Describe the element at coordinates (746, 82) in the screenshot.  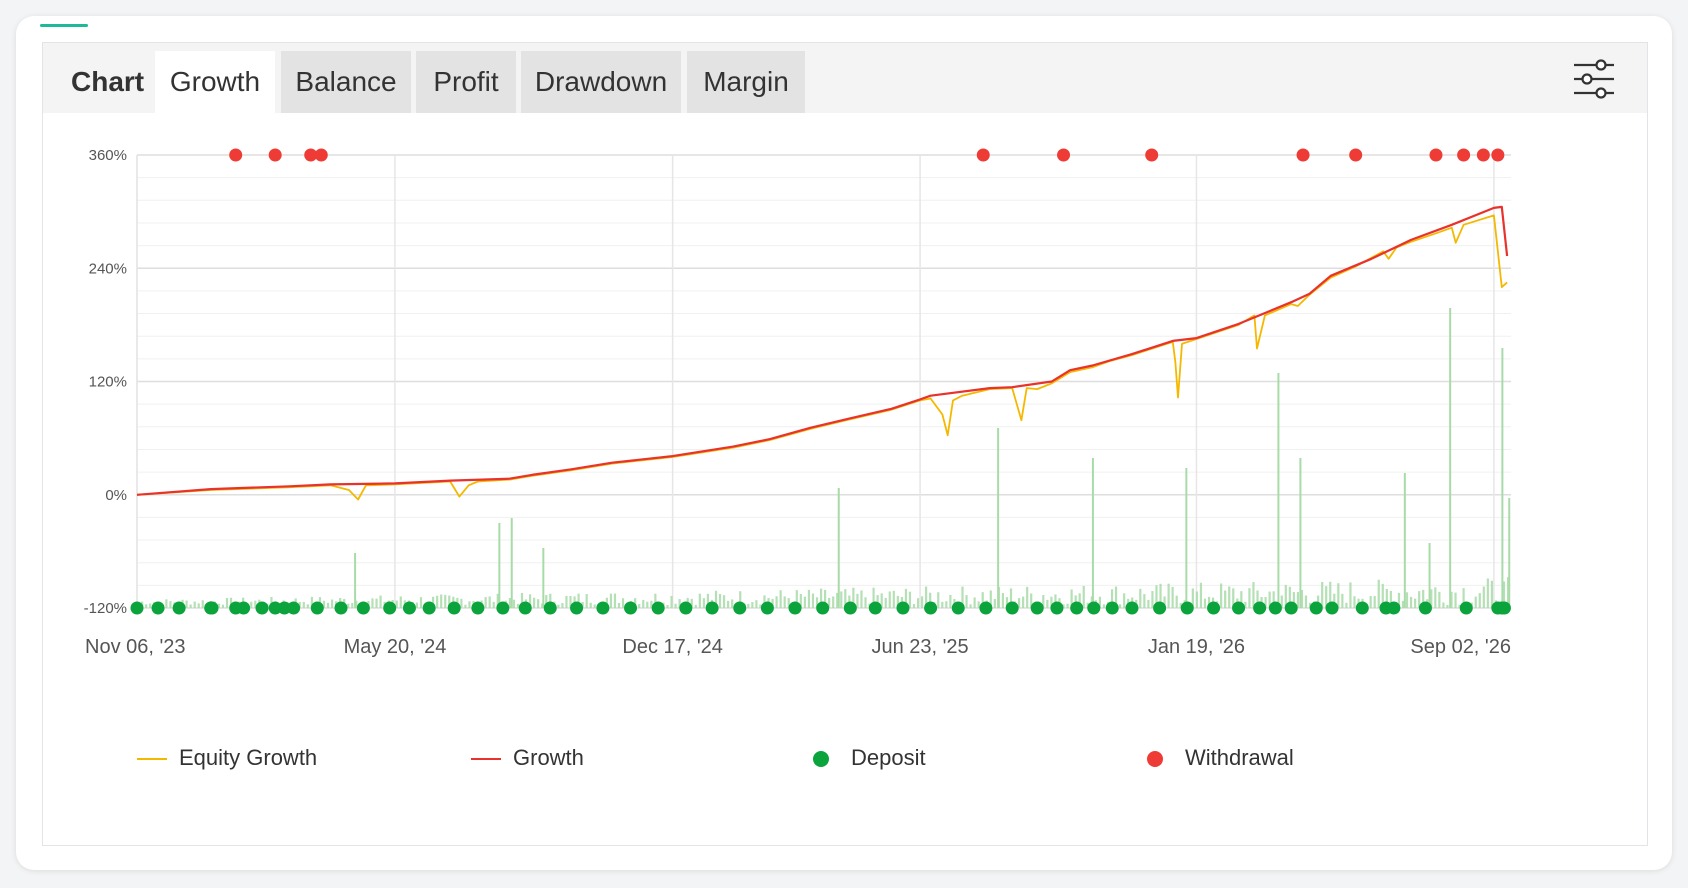
I see `tab-margin: Margin` at that location.